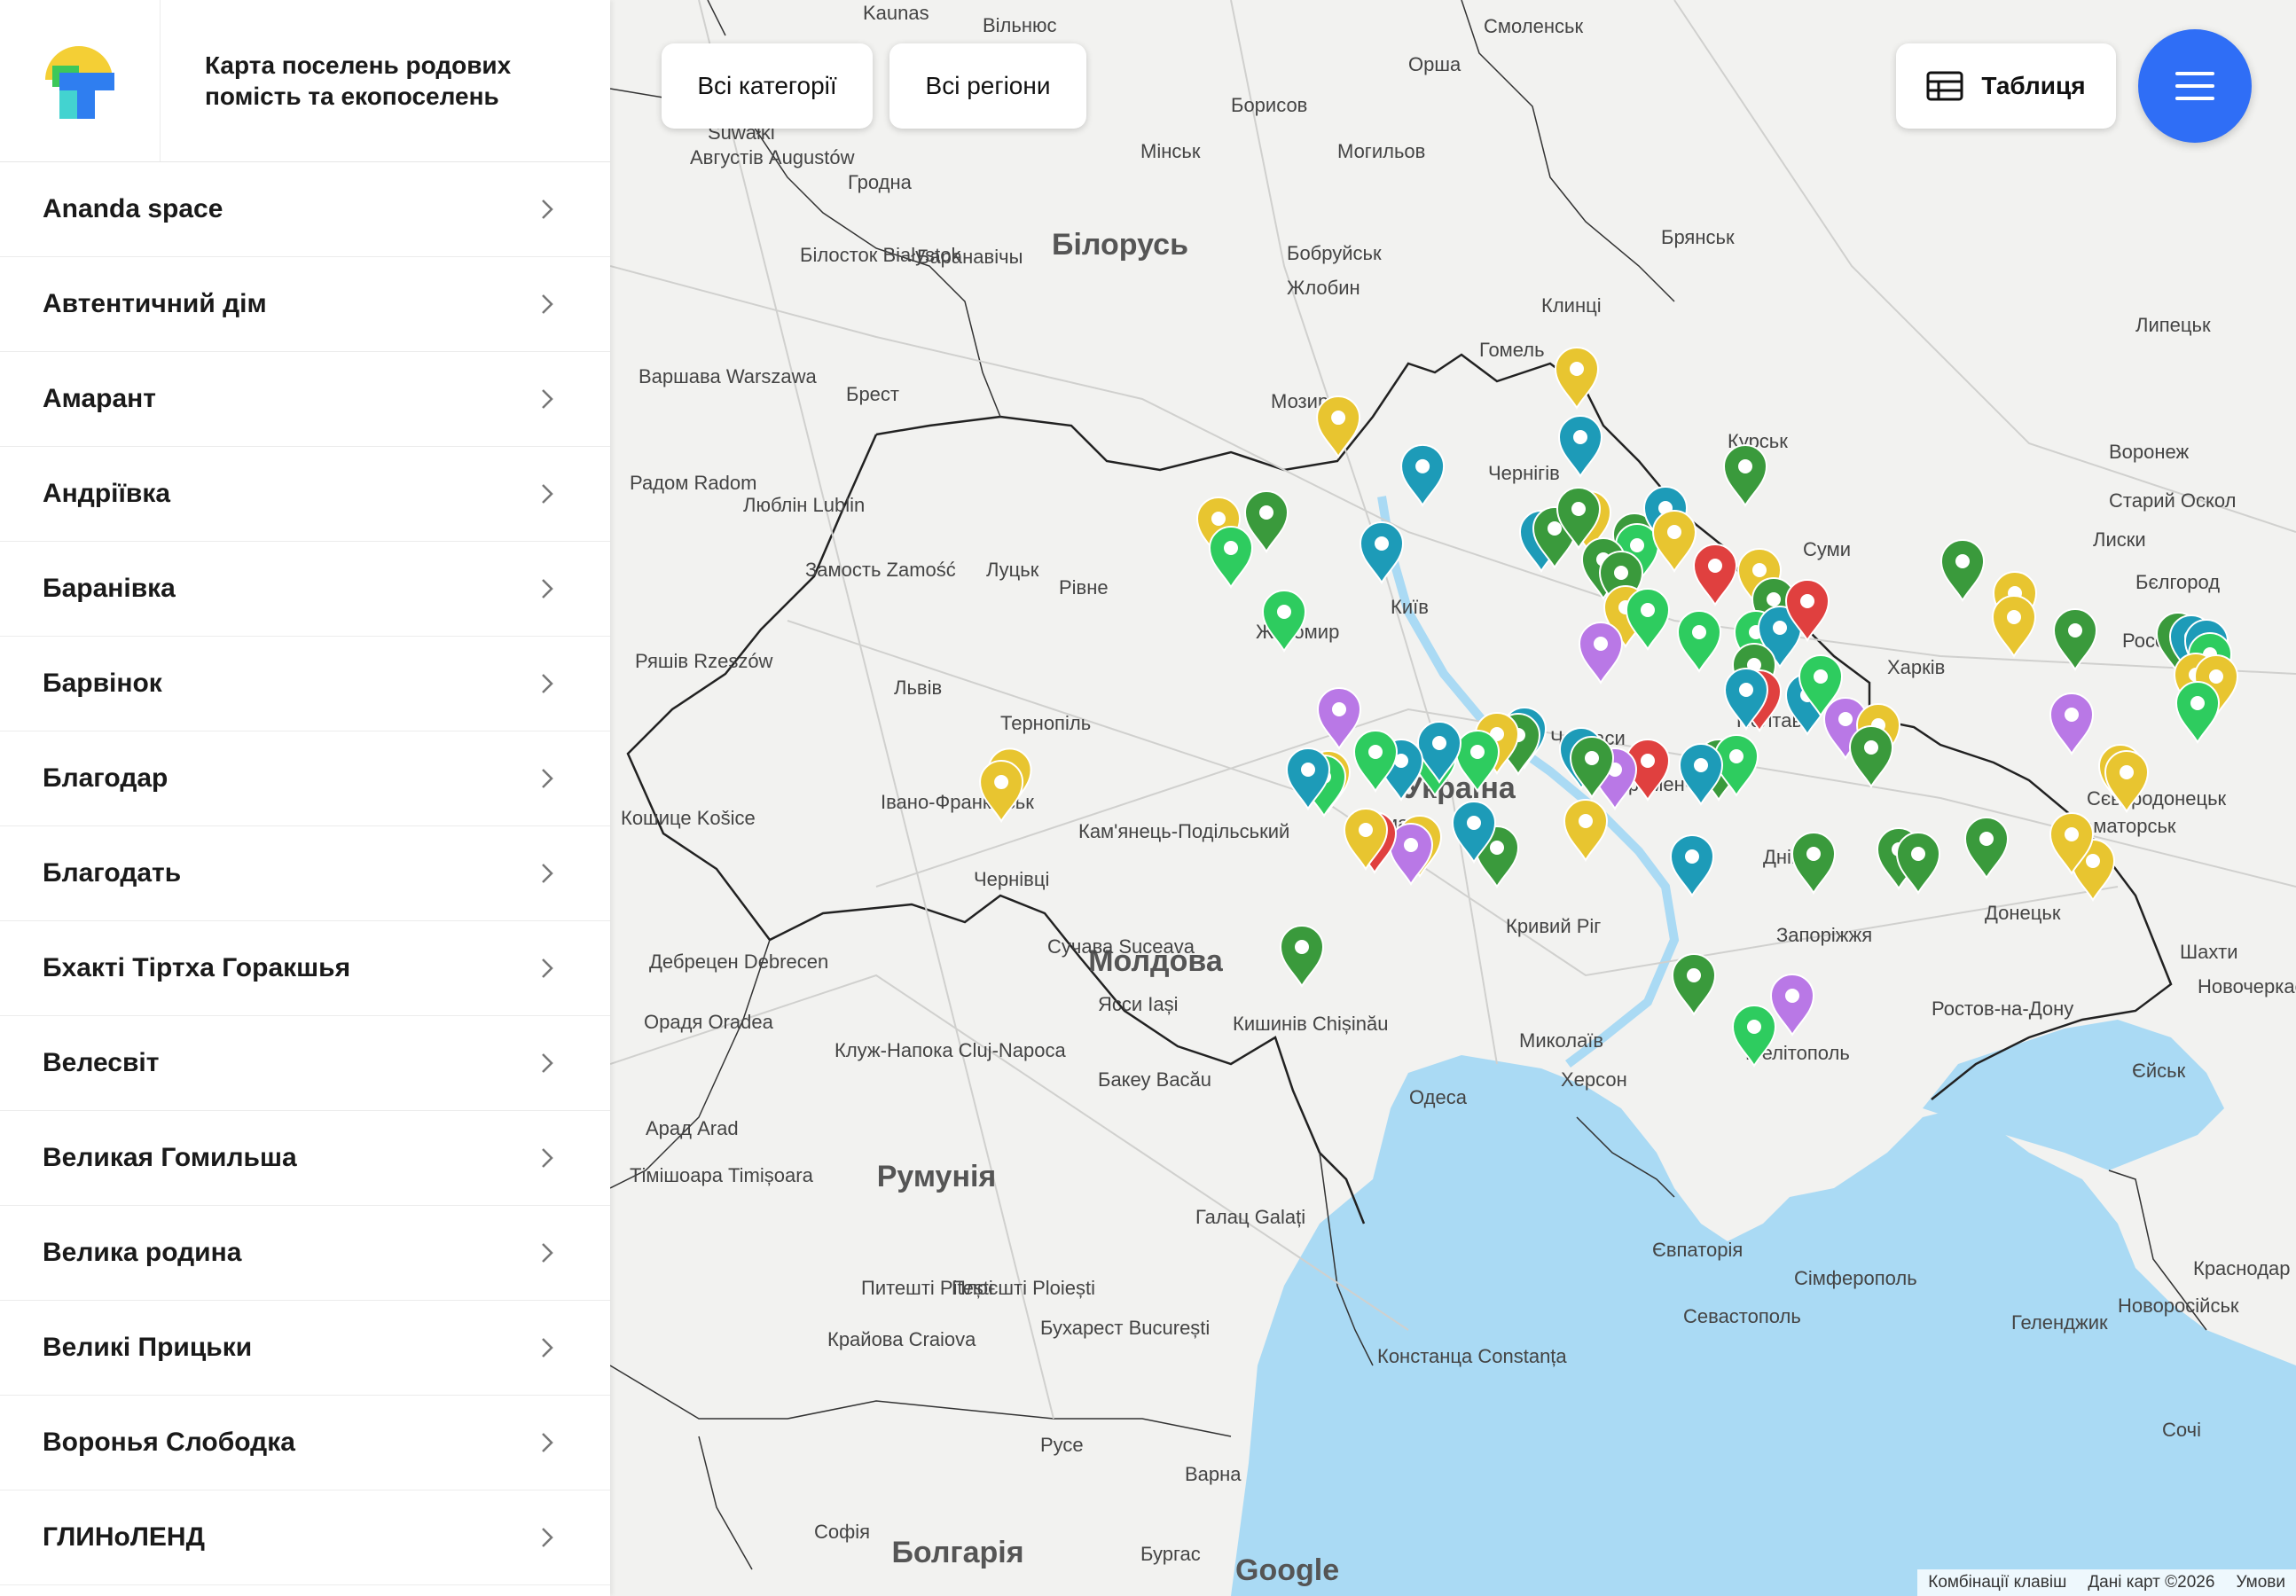 The height and width of the screenshot is (1596, 2296). What do you see at coordinates (901, 1339) in the screenshot?
I see `city-label: Крайова Craiova` at bounding box center [901, 1339].